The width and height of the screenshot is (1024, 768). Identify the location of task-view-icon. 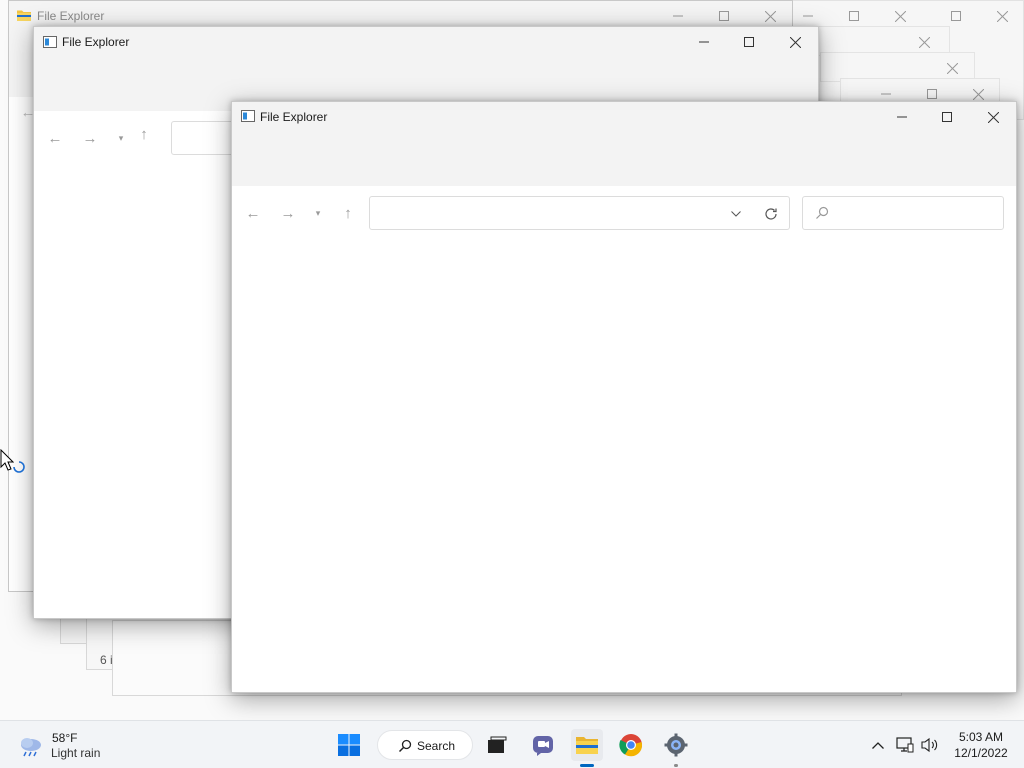
(497, 744).